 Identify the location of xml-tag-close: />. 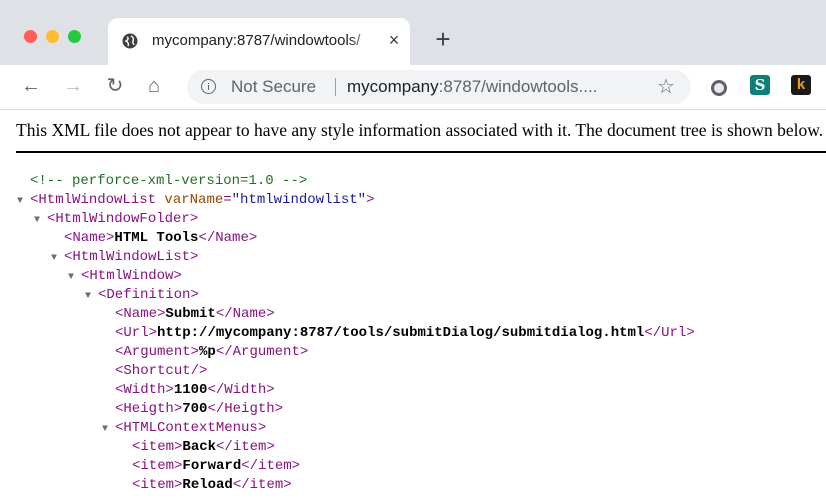
(199, 371).